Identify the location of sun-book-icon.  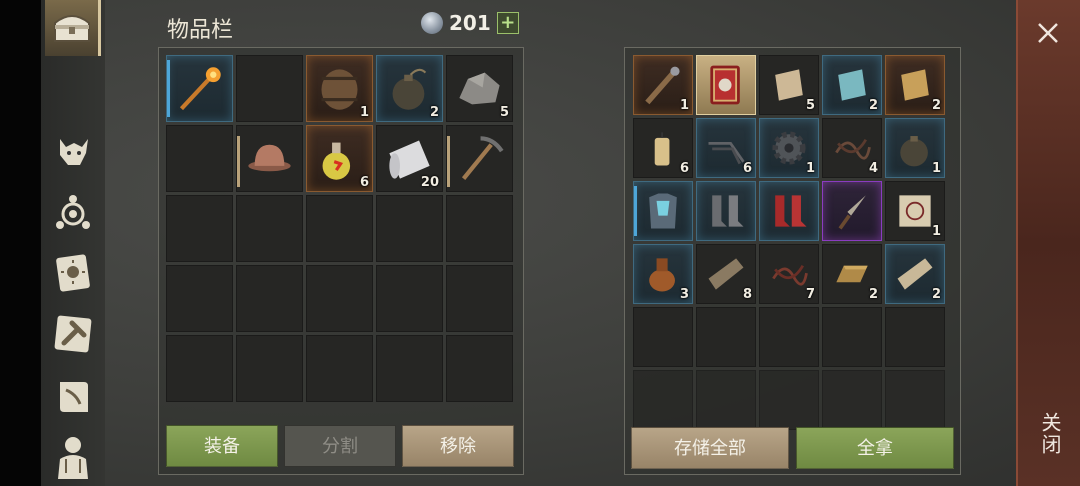
(73, 273).